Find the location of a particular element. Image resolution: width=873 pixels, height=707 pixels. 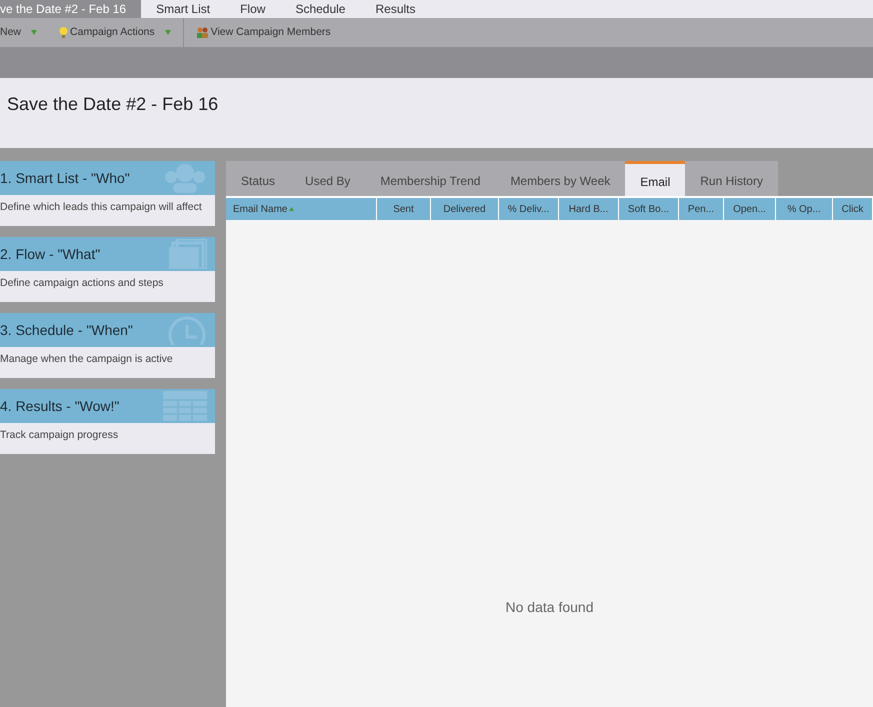

step-card: 3. Schedule - "When" Manage when the campaign is active is located at coordinates (107, 345).